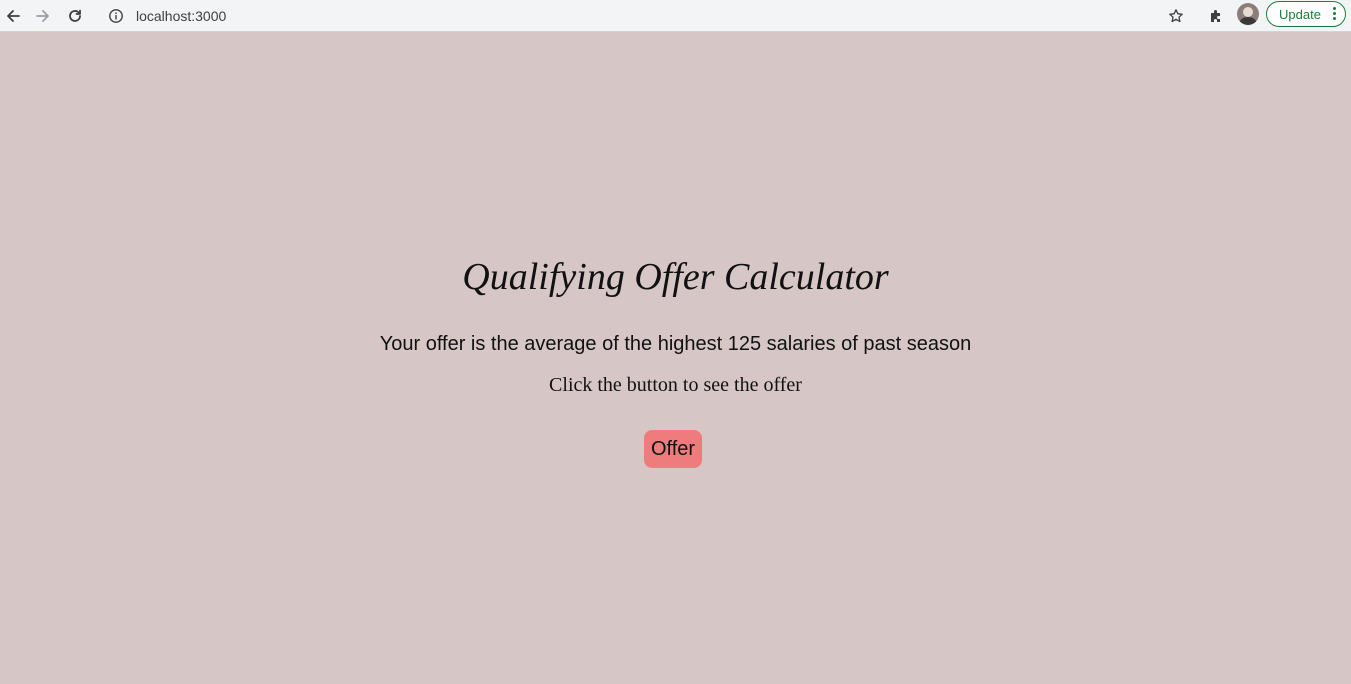 Image resolution: width=1351 pixels, height=684 pixels. I want to click on forward-arrow-icon, so click(42, 16).